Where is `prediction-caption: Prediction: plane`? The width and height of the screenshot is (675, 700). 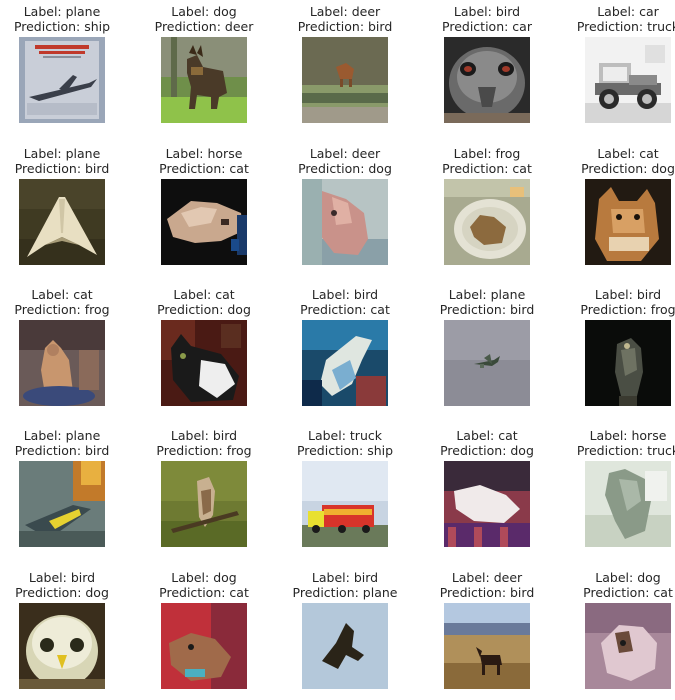
prediction-caption: Prediction: plane is located at coordinates (345, 592).